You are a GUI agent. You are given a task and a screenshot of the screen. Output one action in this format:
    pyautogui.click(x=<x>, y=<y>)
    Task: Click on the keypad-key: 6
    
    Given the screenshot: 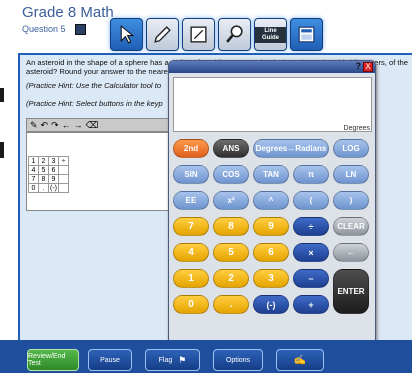 What is the action you would take?
    pyautogui.click(x=53, y=170)
    